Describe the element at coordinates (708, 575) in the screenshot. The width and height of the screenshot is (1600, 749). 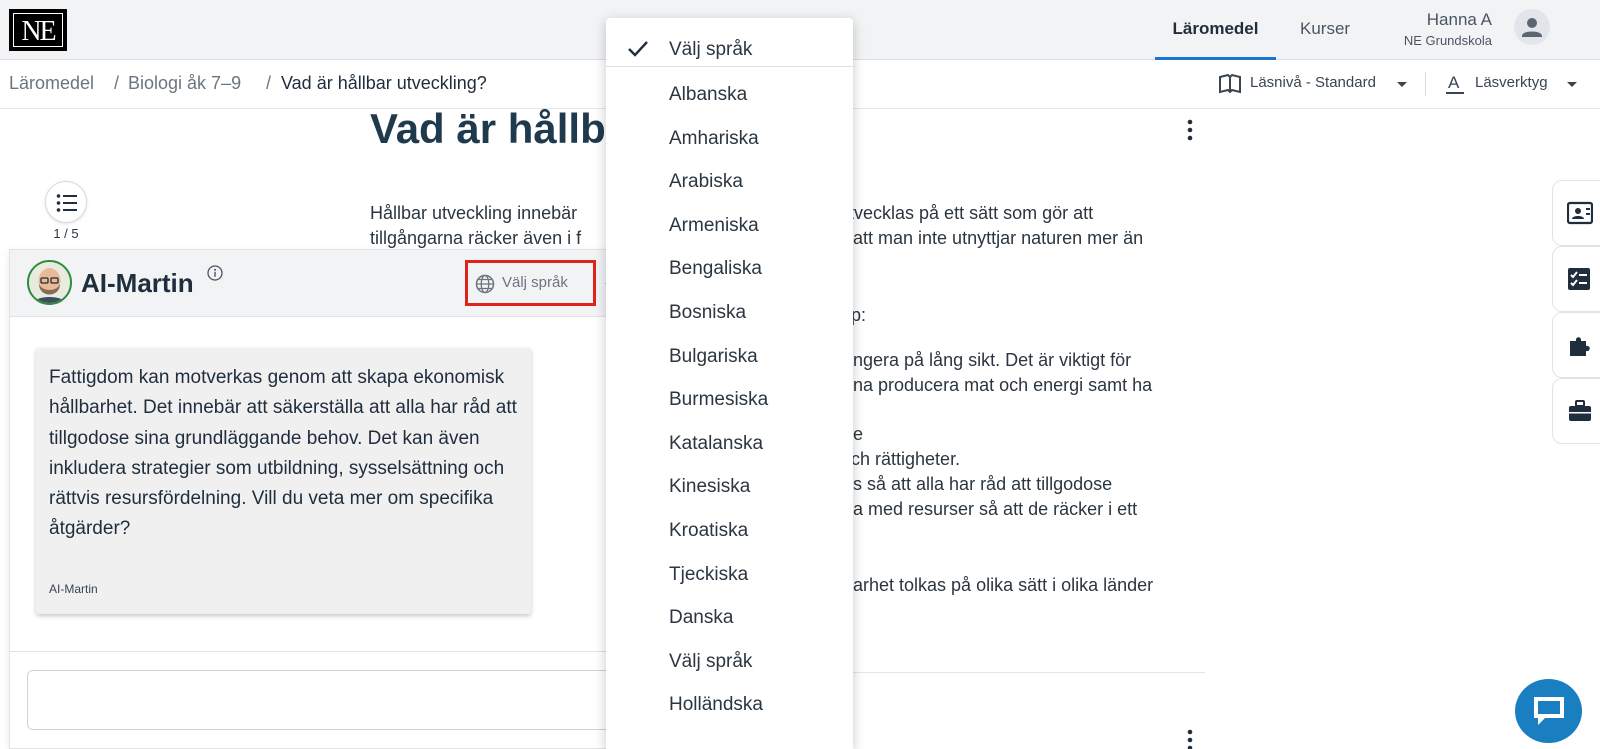
I see `language-option: Tjeckiska` at that location.